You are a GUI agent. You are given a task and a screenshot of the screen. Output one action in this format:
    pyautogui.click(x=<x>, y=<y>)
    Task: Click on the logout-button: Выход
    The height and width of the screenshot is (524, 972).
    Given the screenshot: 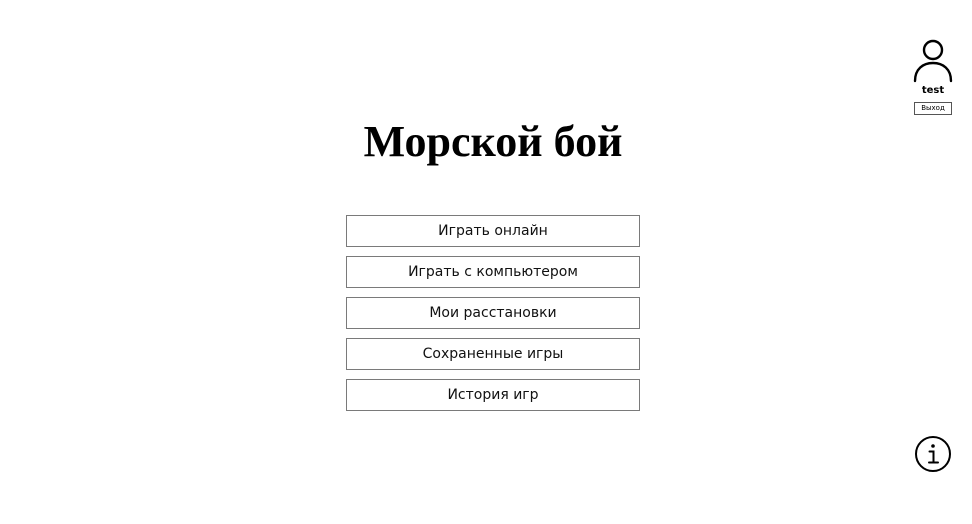 What is the action you would take?
    pyautogui.click(x=933, y=108)
    